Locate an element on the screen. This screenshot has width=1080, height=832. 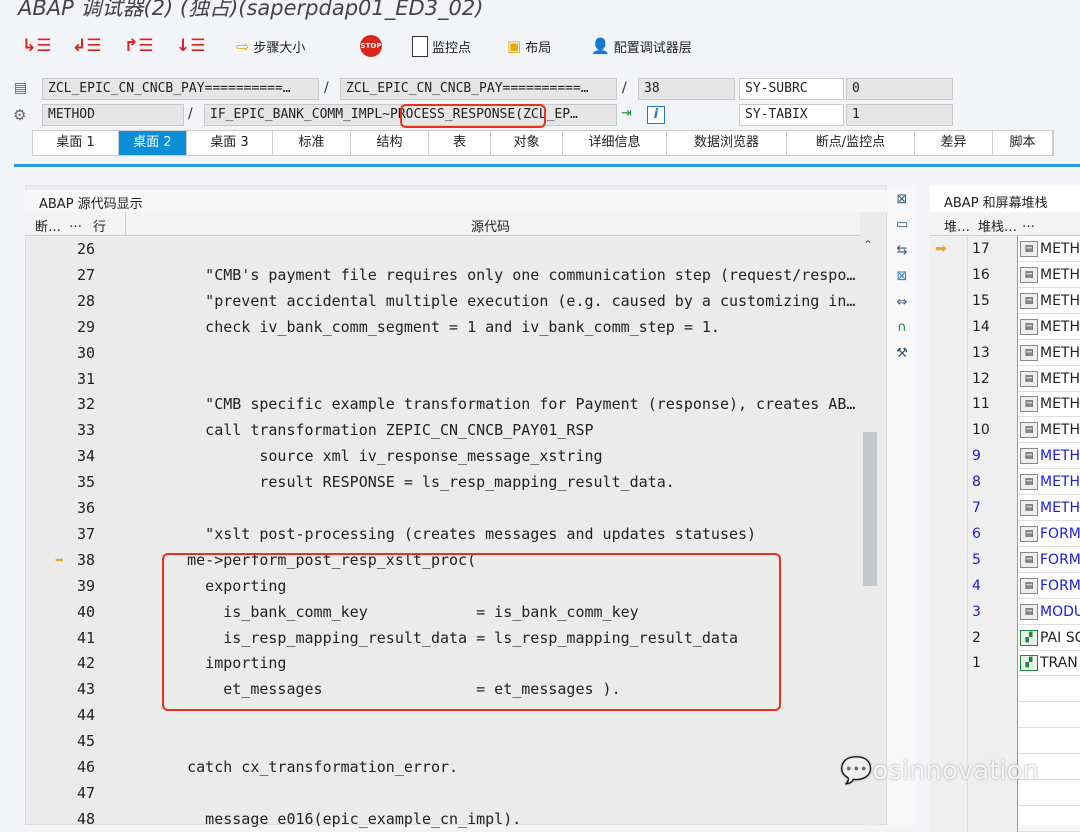
scrollbar-thumb is located at coordinates (870, 509).